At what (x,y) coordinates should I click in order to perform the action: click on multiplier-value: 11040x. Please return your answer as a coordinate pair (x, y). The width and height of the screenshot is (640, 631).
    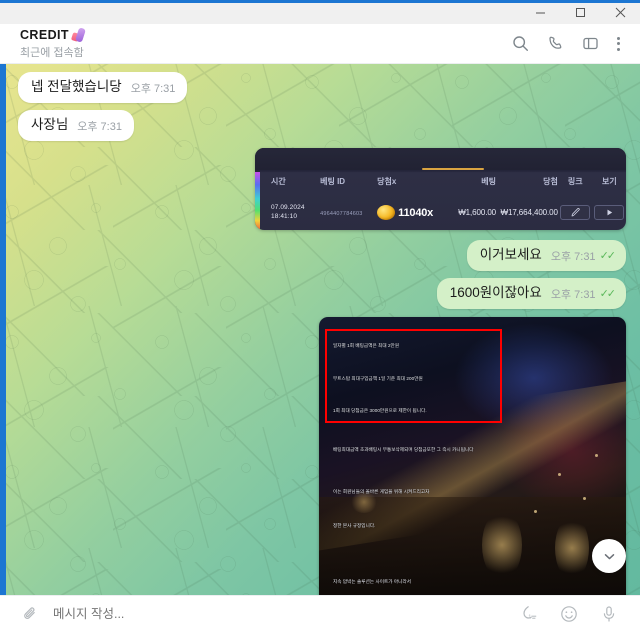
    Looking at the image, I should click on (416, 212).